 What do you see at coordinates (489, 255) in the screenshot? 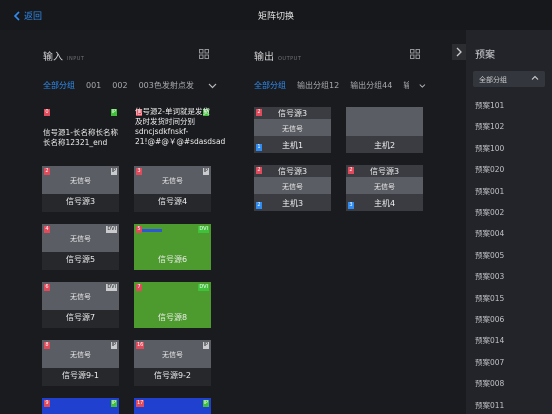
I see `preset-item: 预案005` at bounding box center [489, 255].